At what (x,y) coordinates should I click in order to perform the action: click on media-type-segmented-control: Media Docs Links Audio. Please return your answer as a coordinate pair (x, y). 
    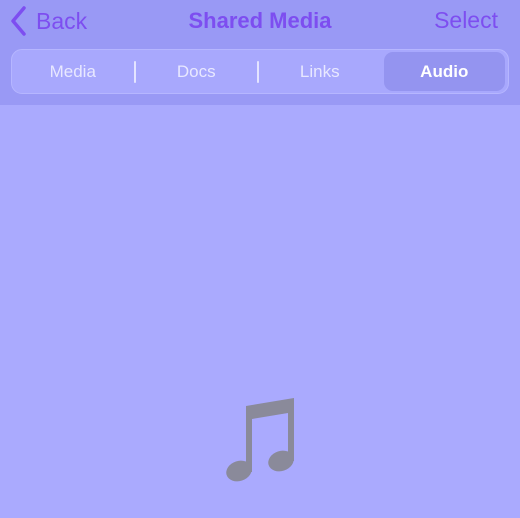
    Looking at the image, I should click on (260, 71).